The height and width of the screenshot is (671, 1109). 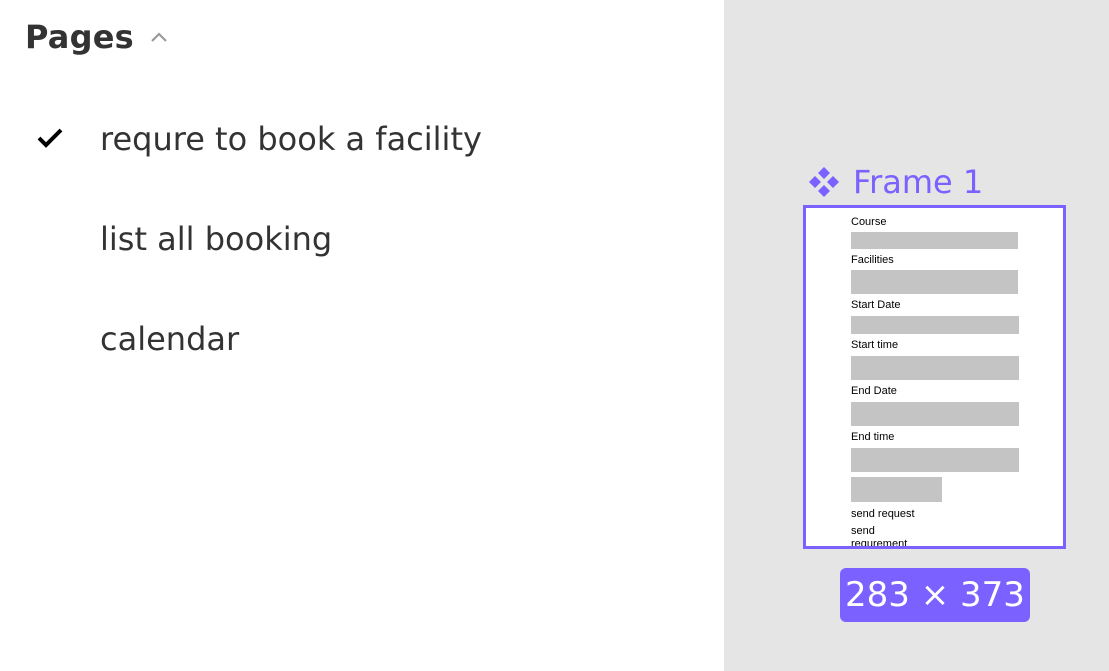 What do you see at coordinates (935, 460) in the screenshot?
I see `end-time-field` at bounding box center [935, 460].